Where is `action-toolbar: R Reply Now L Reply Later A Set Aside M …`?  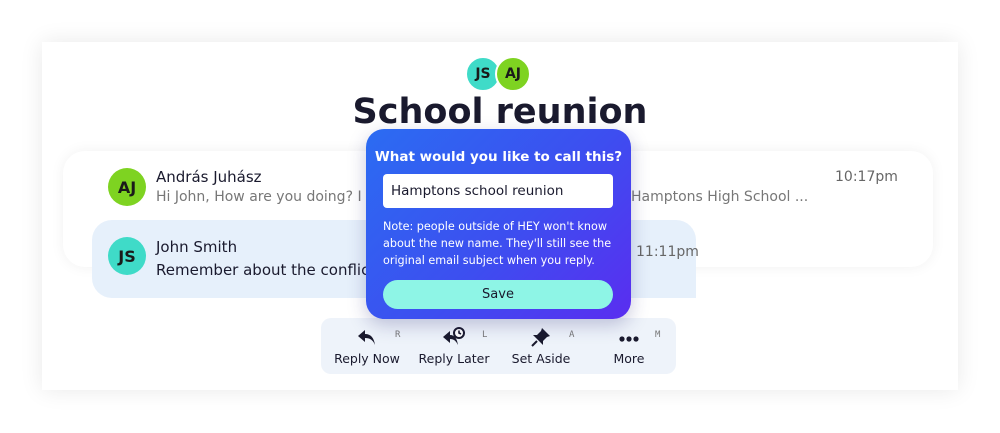
action-toolbar: R Reply Now L Reply Later A Set Aside M … is located at coordinates (498, 346).